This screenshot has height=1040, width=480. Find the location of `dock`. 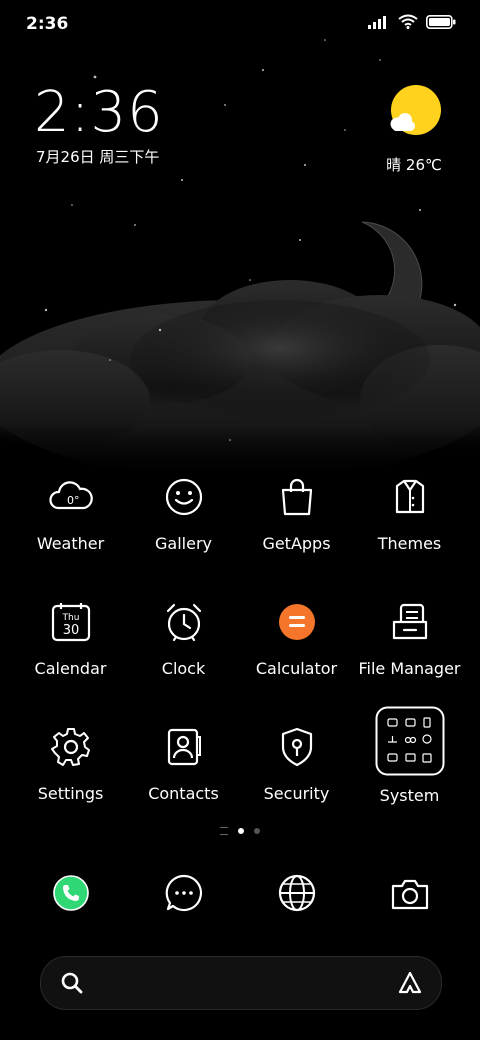

dock is located at coordinates (240, 894).